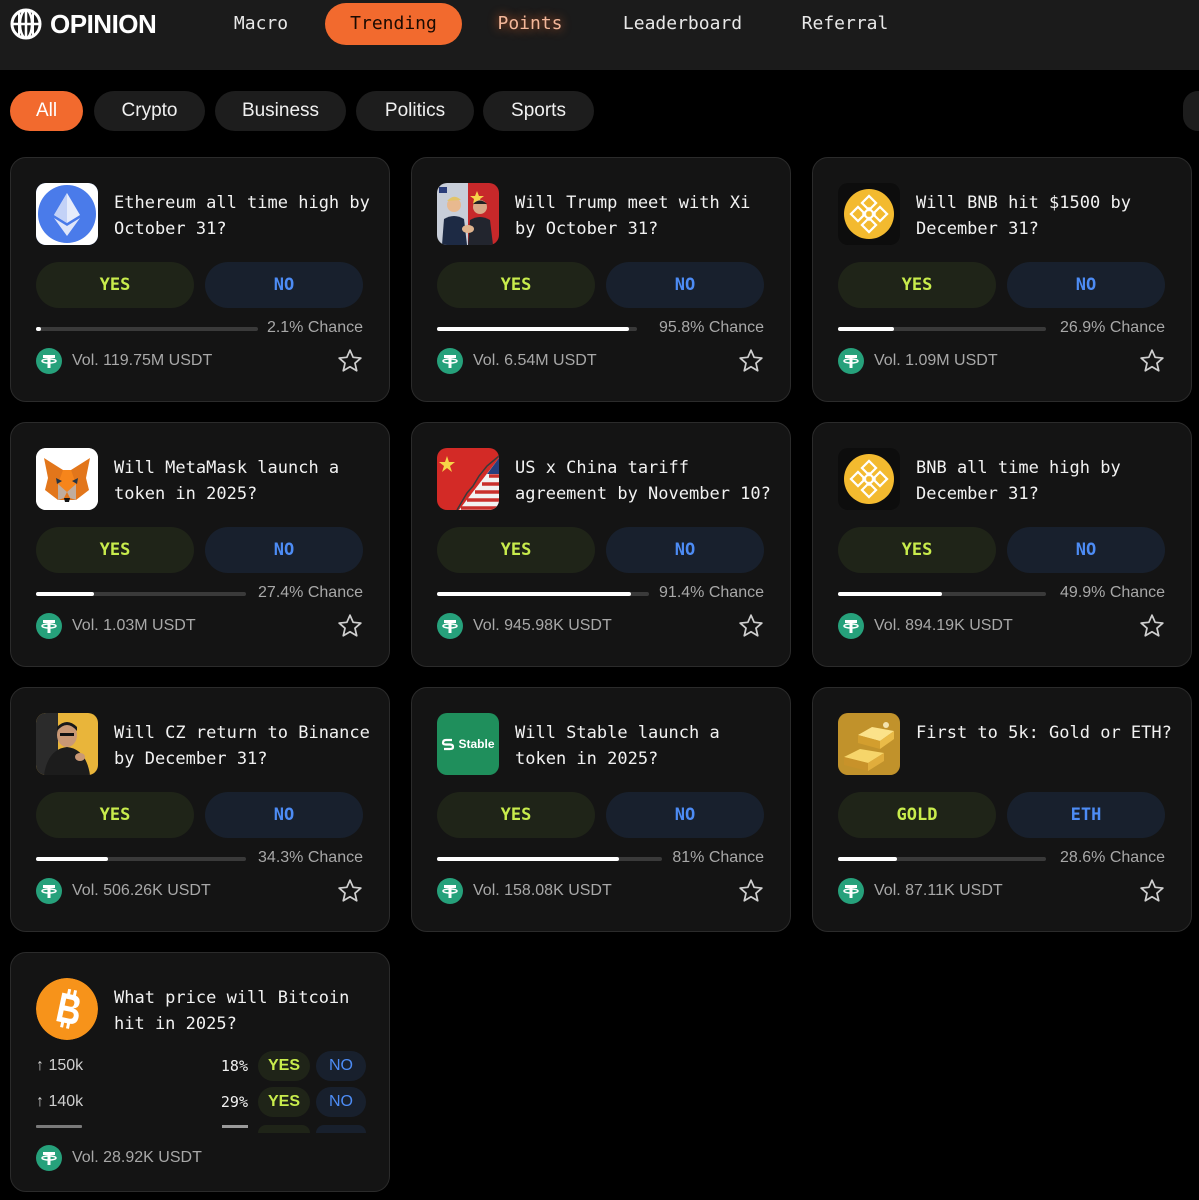 This screenshot has width=1199, height=1200. What do you see at coordinates (936, 360) in the screenshot?
I see `volume-text: Vol. 1.09M USDT` at bounding box center [936, 360].